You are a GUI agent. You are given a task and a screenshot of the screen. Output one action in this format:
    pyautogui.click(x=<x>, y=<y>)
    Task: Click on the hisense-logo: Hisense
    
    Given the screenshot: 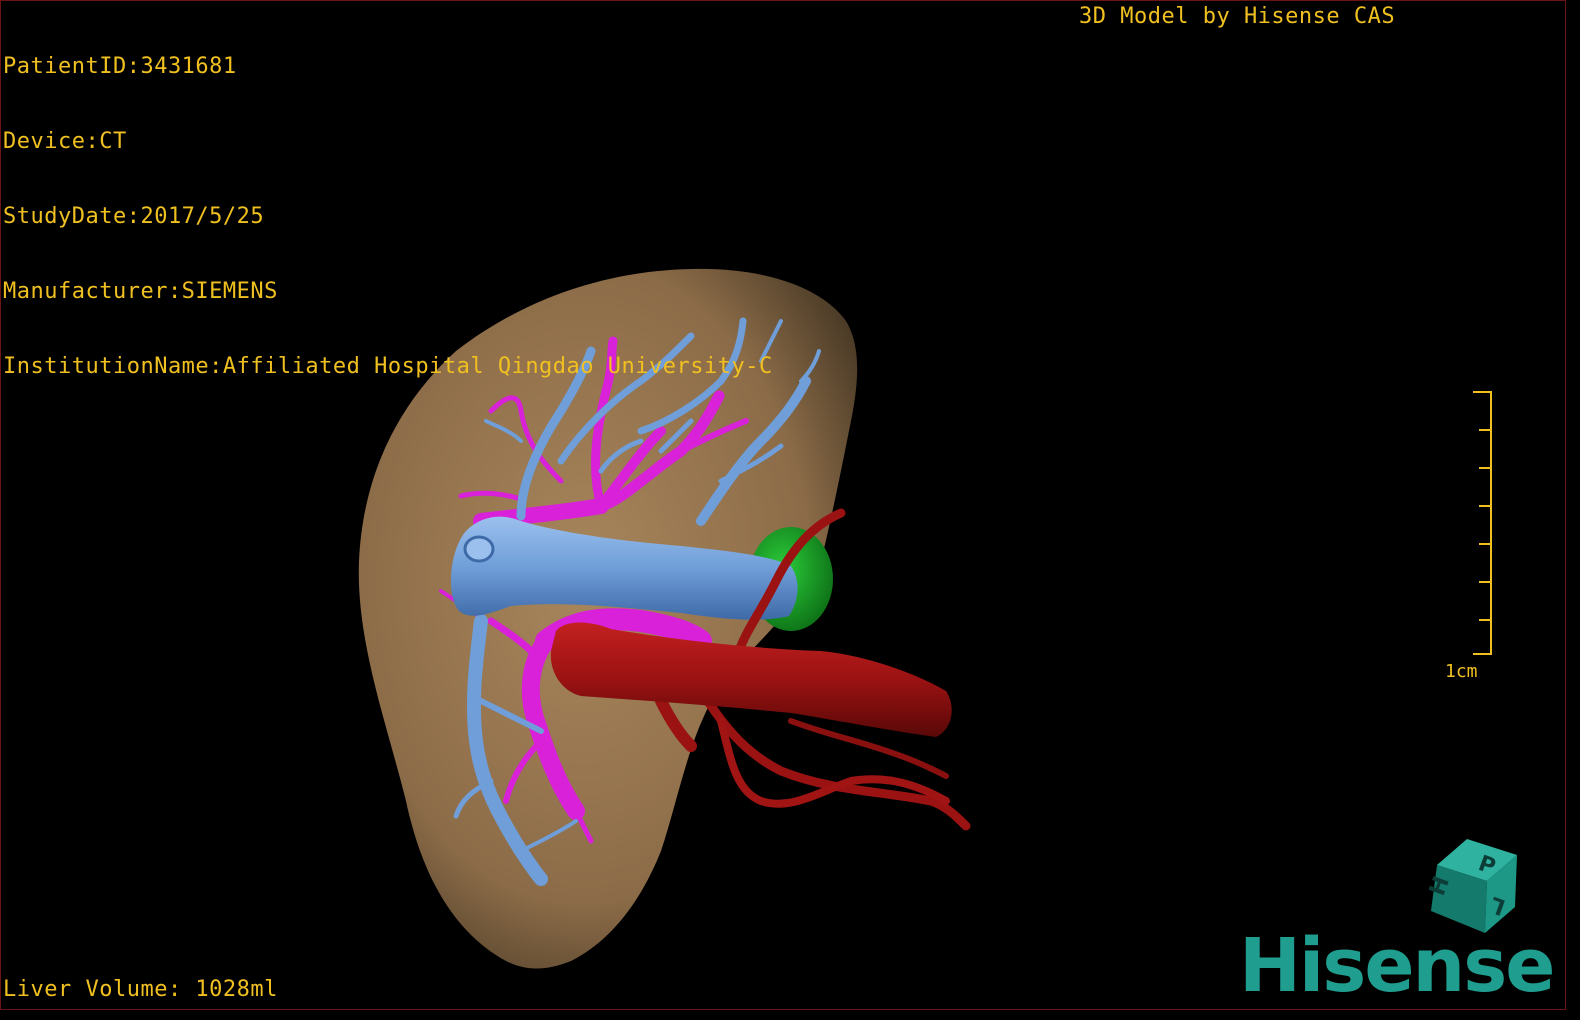 What is the action you would take?
    pyautogui.click(x=1397, y=966)
    